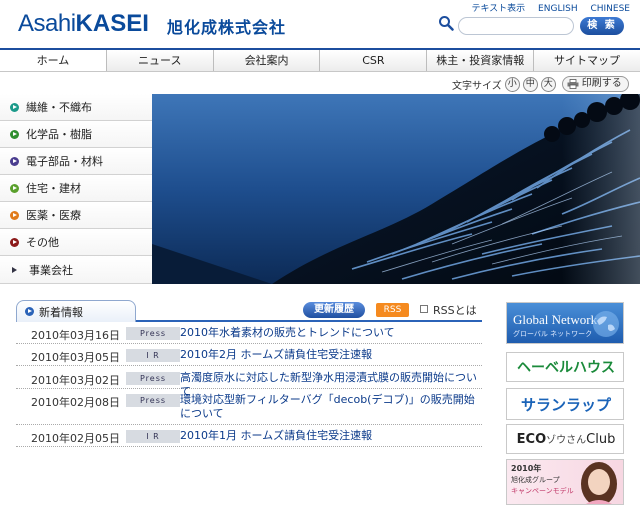 The width and height of the screenshot is (640, 511). I want to click on sidebar-item-electronics: 電子部品・材料, so click(76, 161).